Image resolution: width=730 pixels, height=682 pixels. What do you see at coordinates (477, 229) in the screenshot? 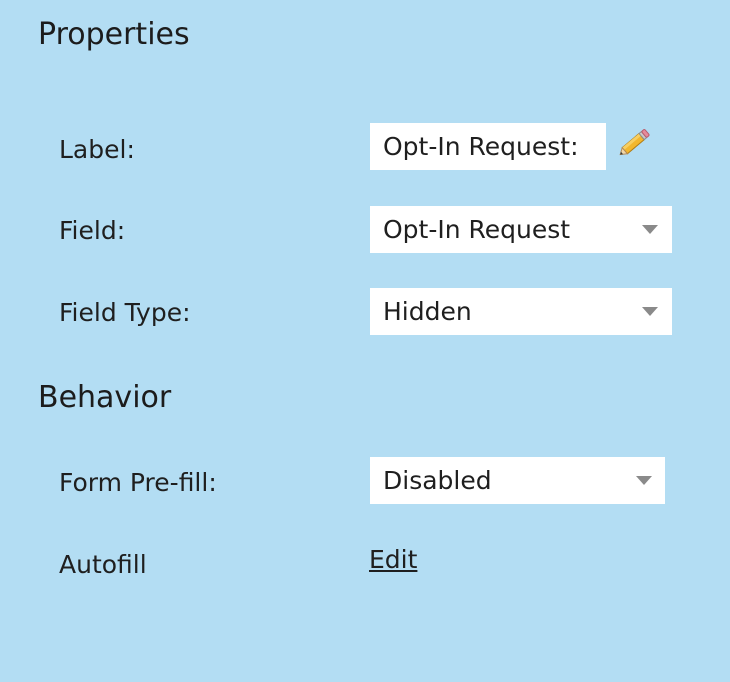
I see `field-select-value: Opt-In Request` at bounding box center [477, 229].